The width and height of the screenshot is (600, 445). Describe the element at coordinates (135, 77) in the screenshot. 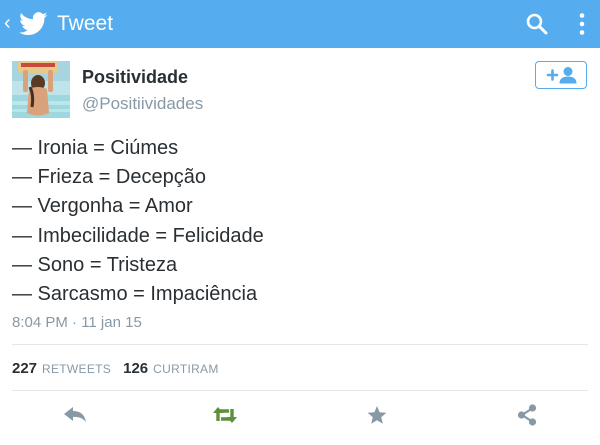

I see `author-name: Positividade` at that location.